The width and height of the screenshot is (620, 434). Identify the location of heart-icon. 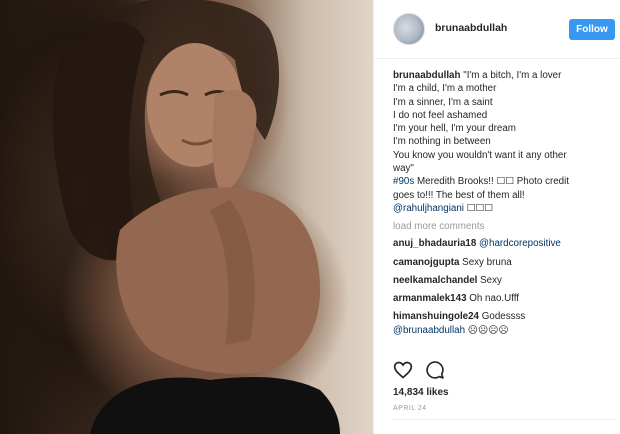
(403, 370).